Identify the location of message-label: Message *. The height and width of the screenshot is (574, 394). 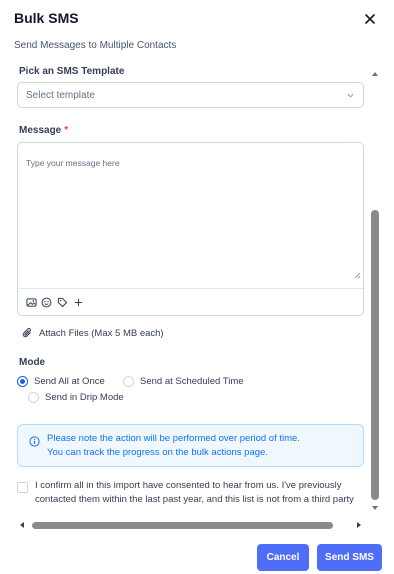
(43, 130).